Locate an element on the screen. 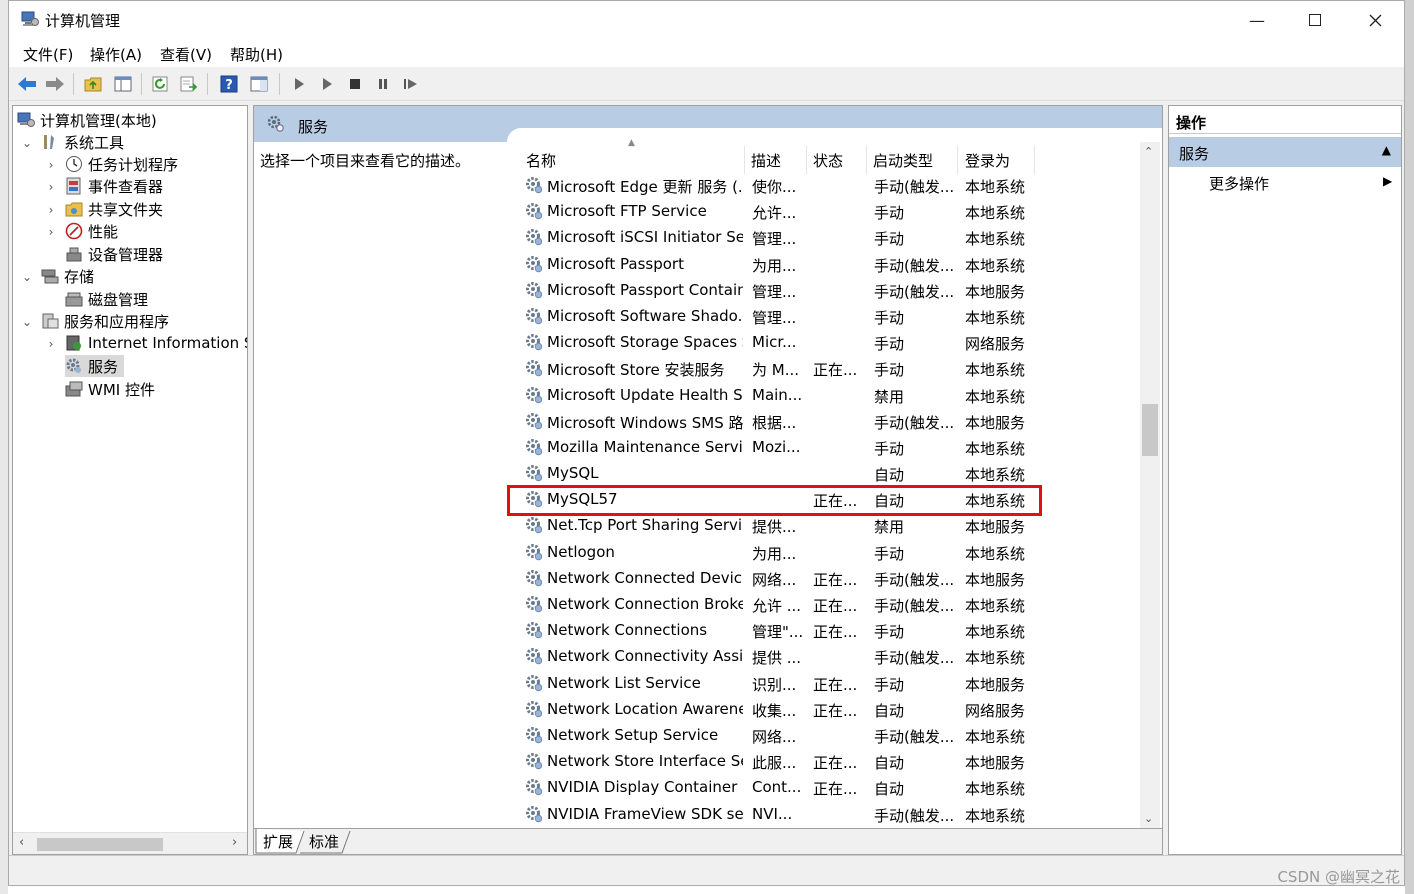 Image resolution: width=1414 pixels, height=894 pixels. tree-root: 计算机管理(本地) is located at coordinates (87, 120).